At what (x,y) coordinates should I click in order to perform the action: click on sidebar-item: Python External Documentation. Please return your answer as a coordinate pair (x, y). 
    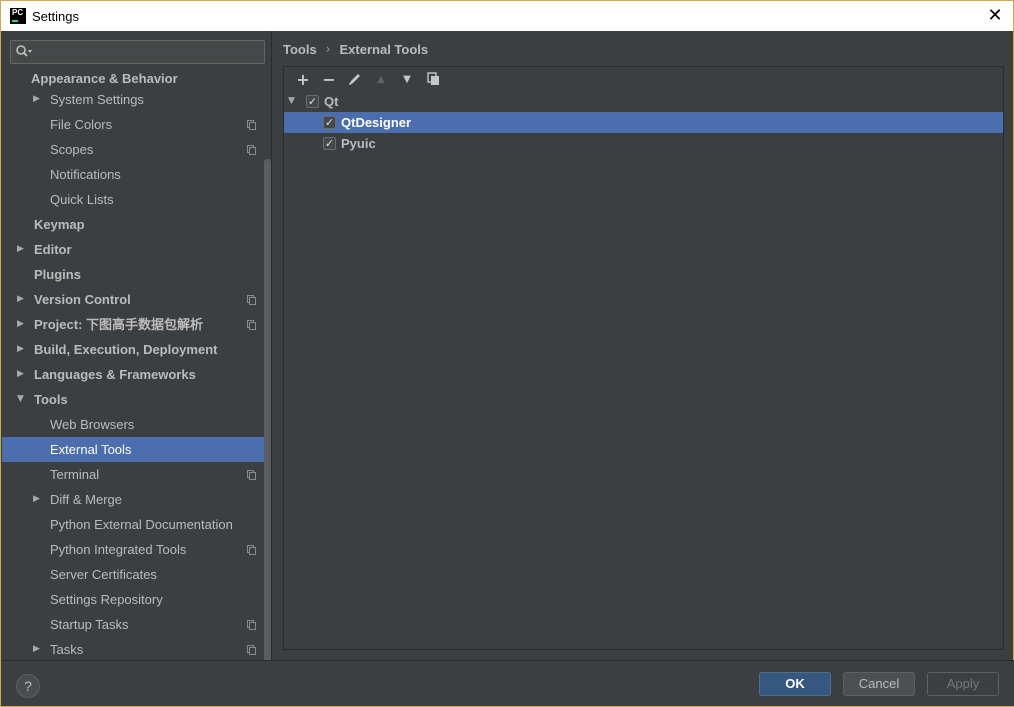
    Looking at the image, I should click on (133, 524).